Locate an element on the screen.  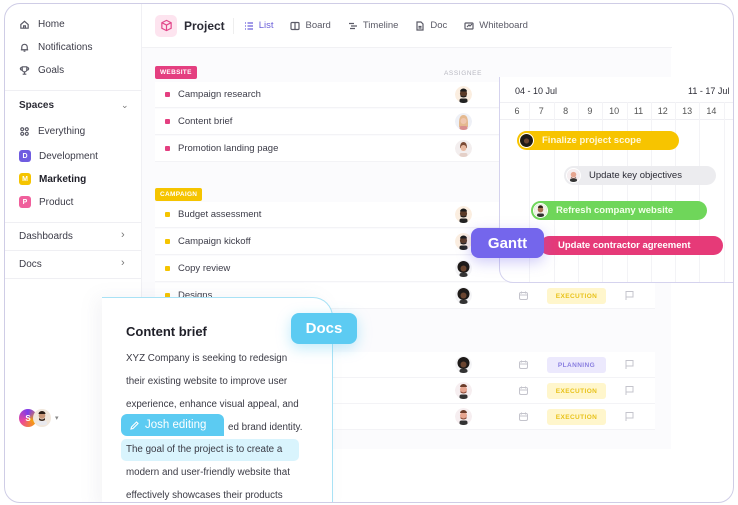
sidebar-item-home: Home is located at coordinates (42, 24).